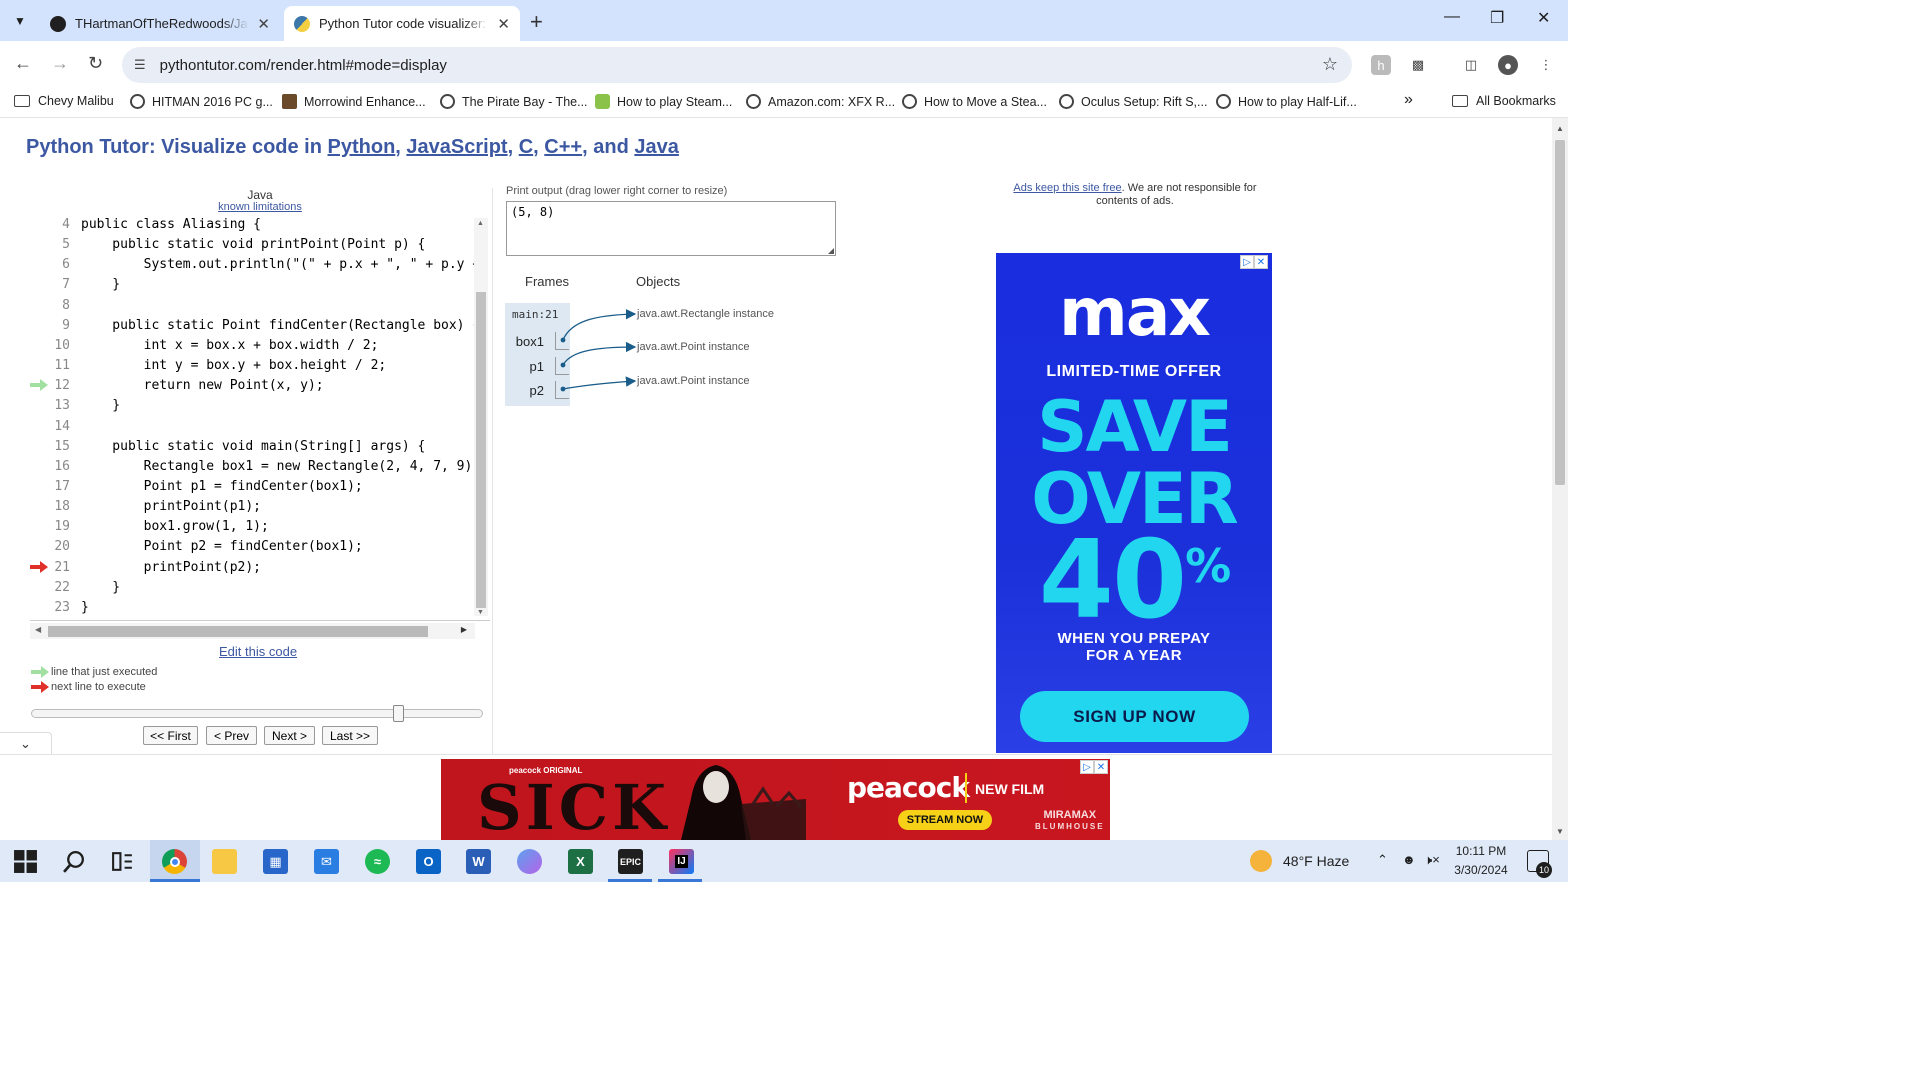 This screenshot has width=1920, height=1080. What do you see at coordinates (1330, 64) in the screenshot?
I see `bookmark-star-icon: ☆` at bounding box center [1330, 64].